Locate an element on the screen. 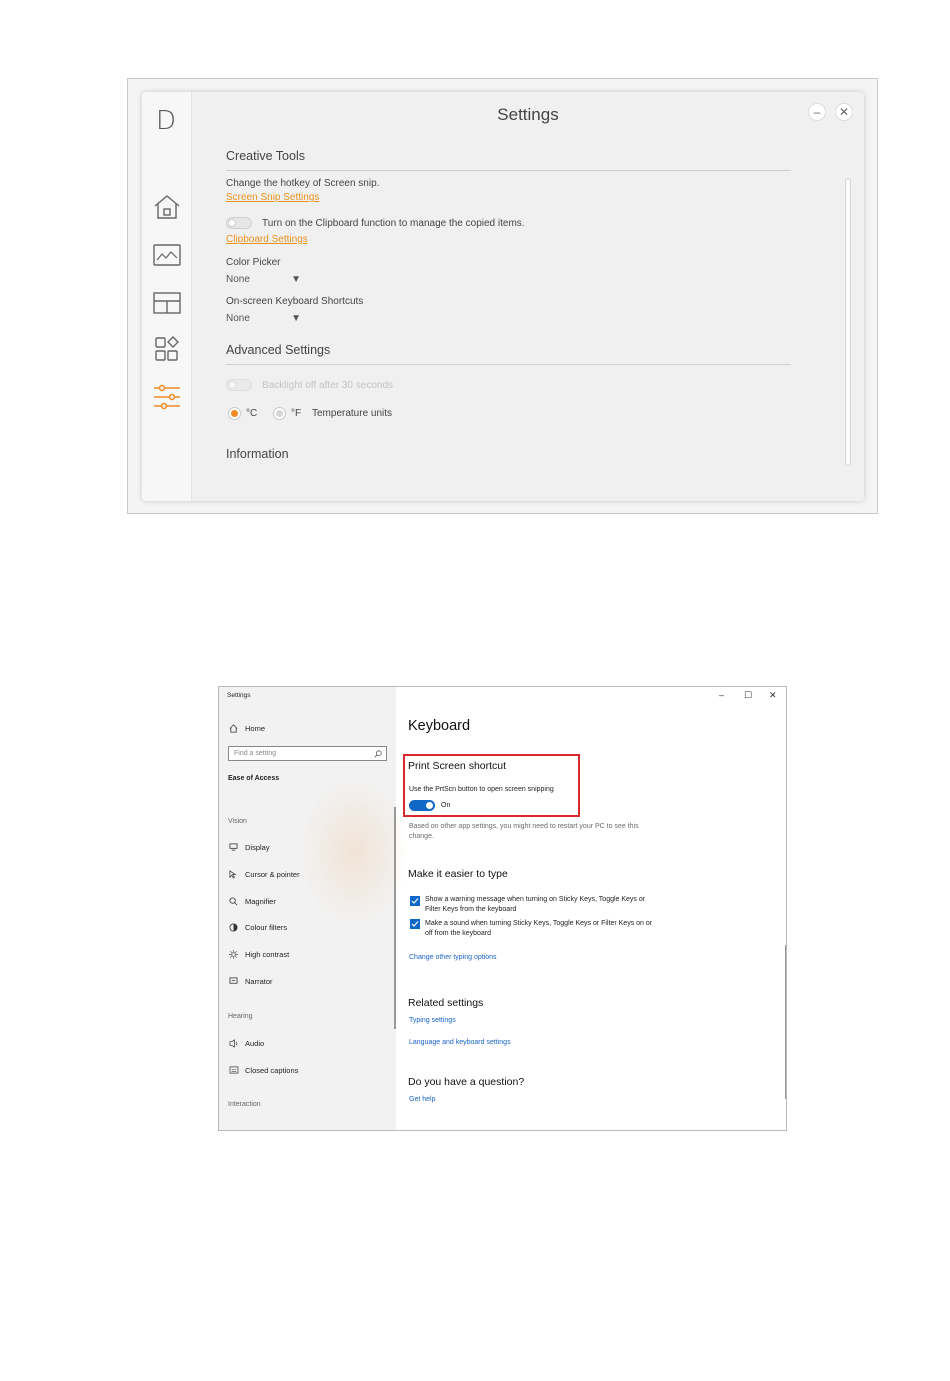 This screenshot has height=1381, width=950. osk-select: None ▼ is located at coordinates (263, 318).